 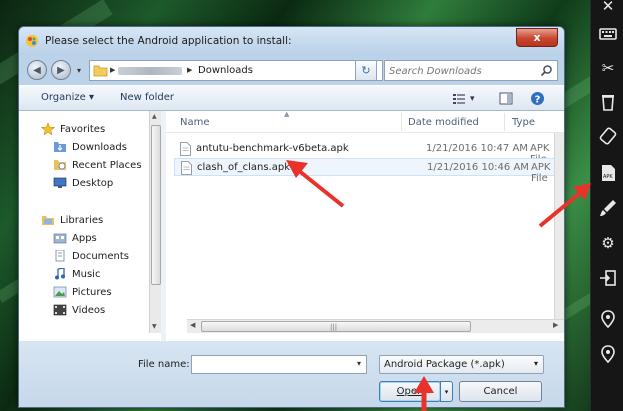 I want to click on help-icon: ?, so click(x=537, y=98).